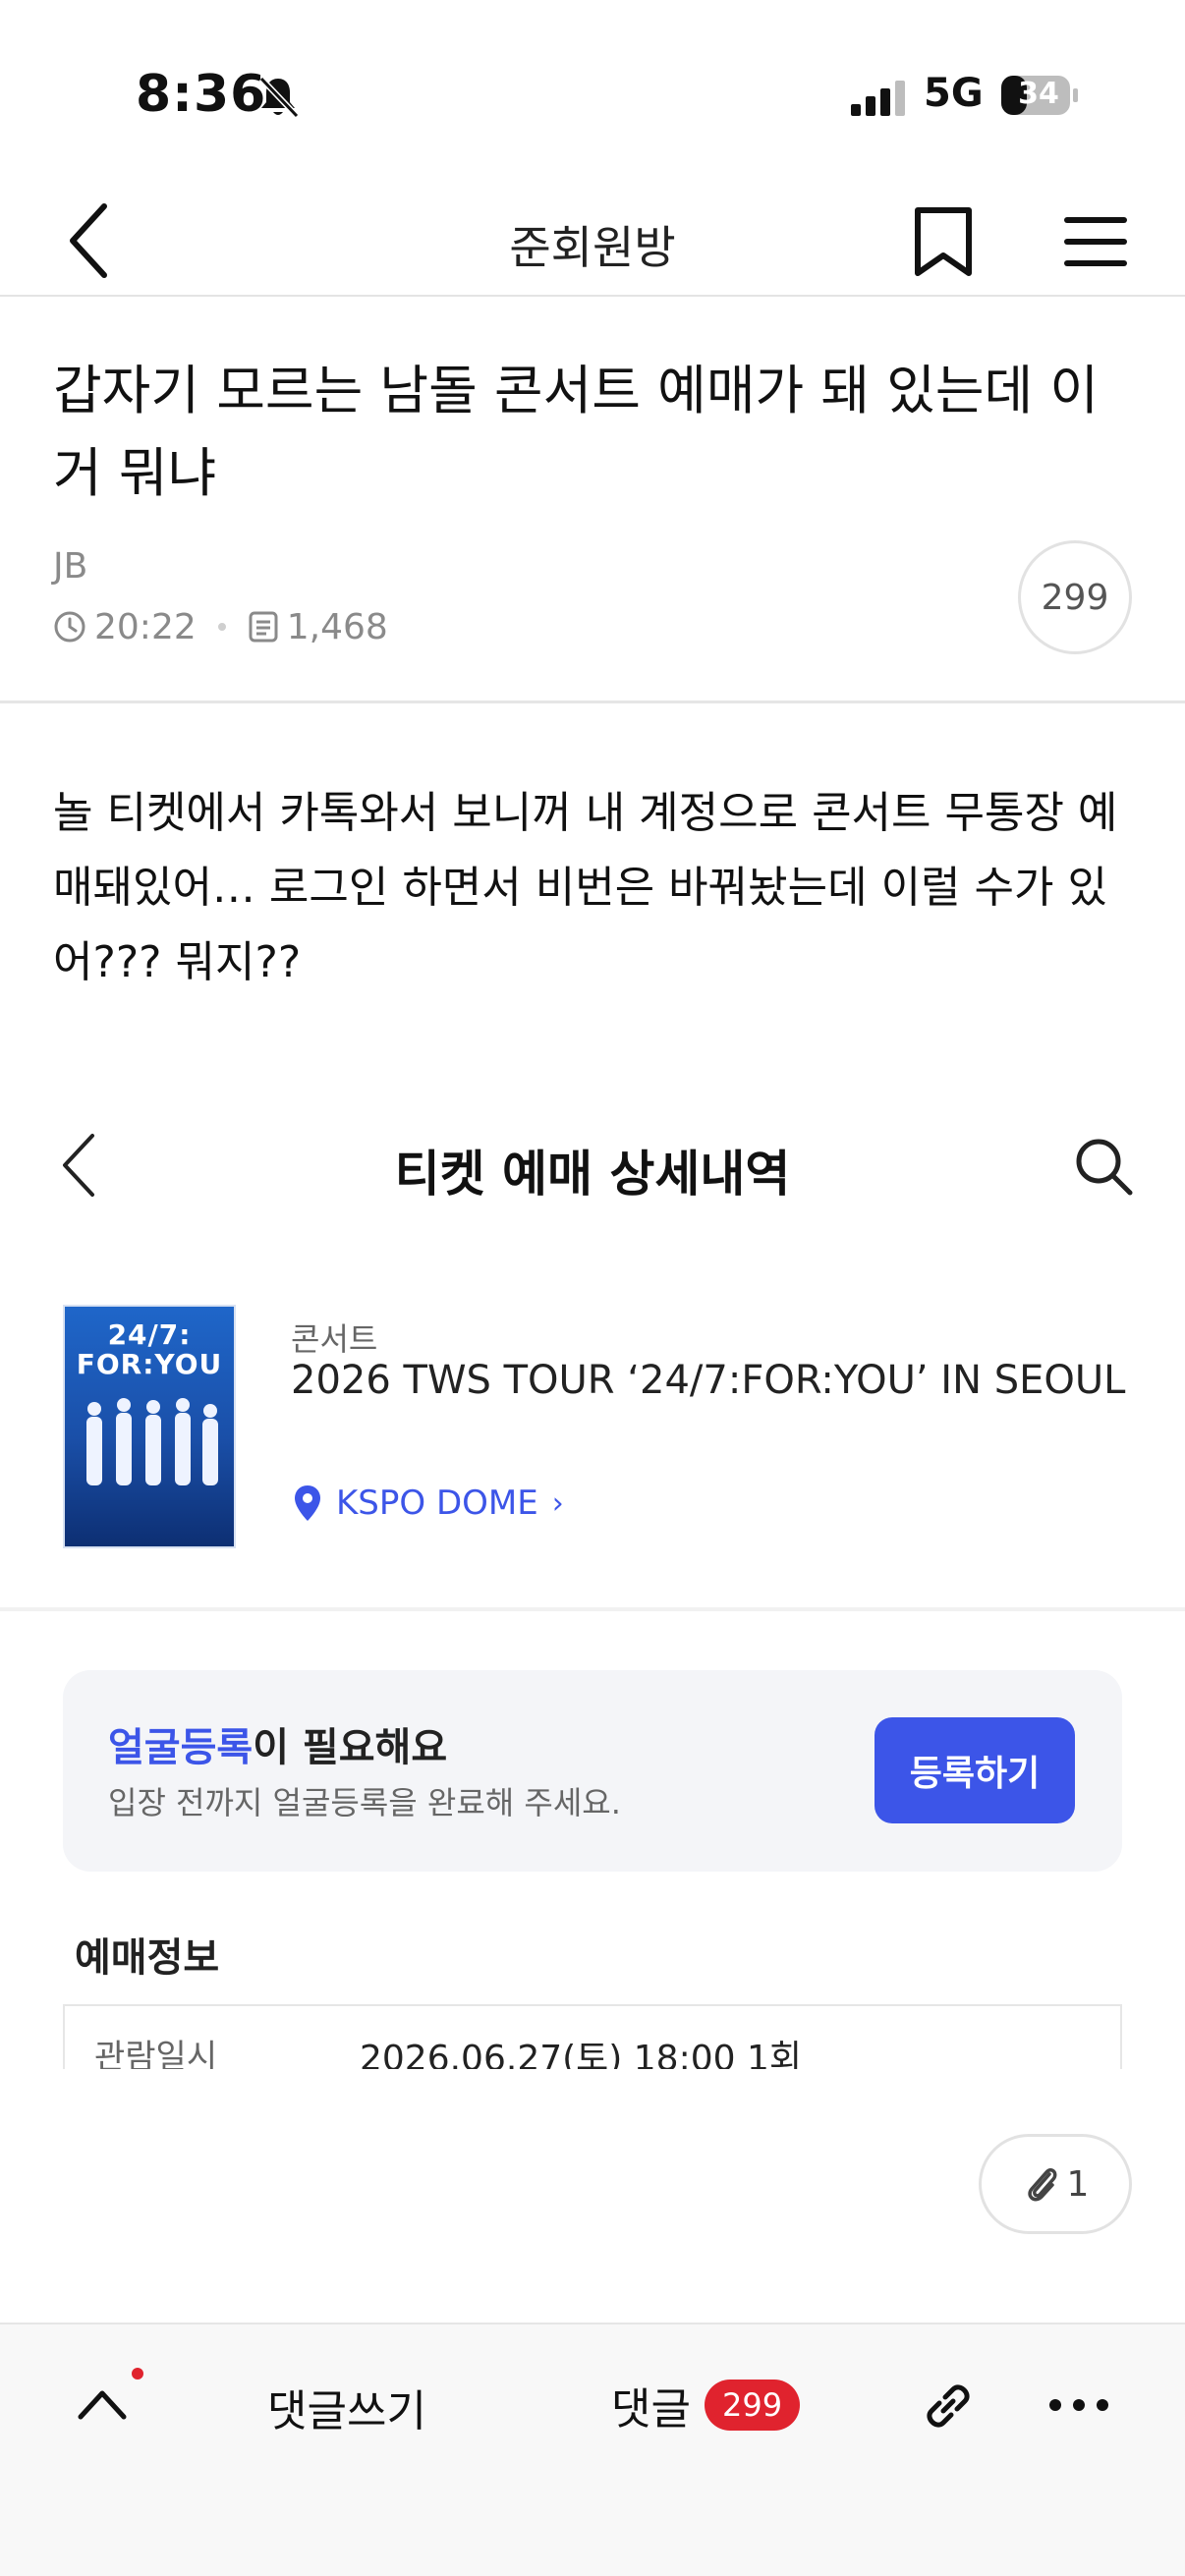 This screenshot has height=2576, width=1185. Describe the element at coordinates (1041, 2184) in the screenshot. I see `paperclip-icon` at that location.